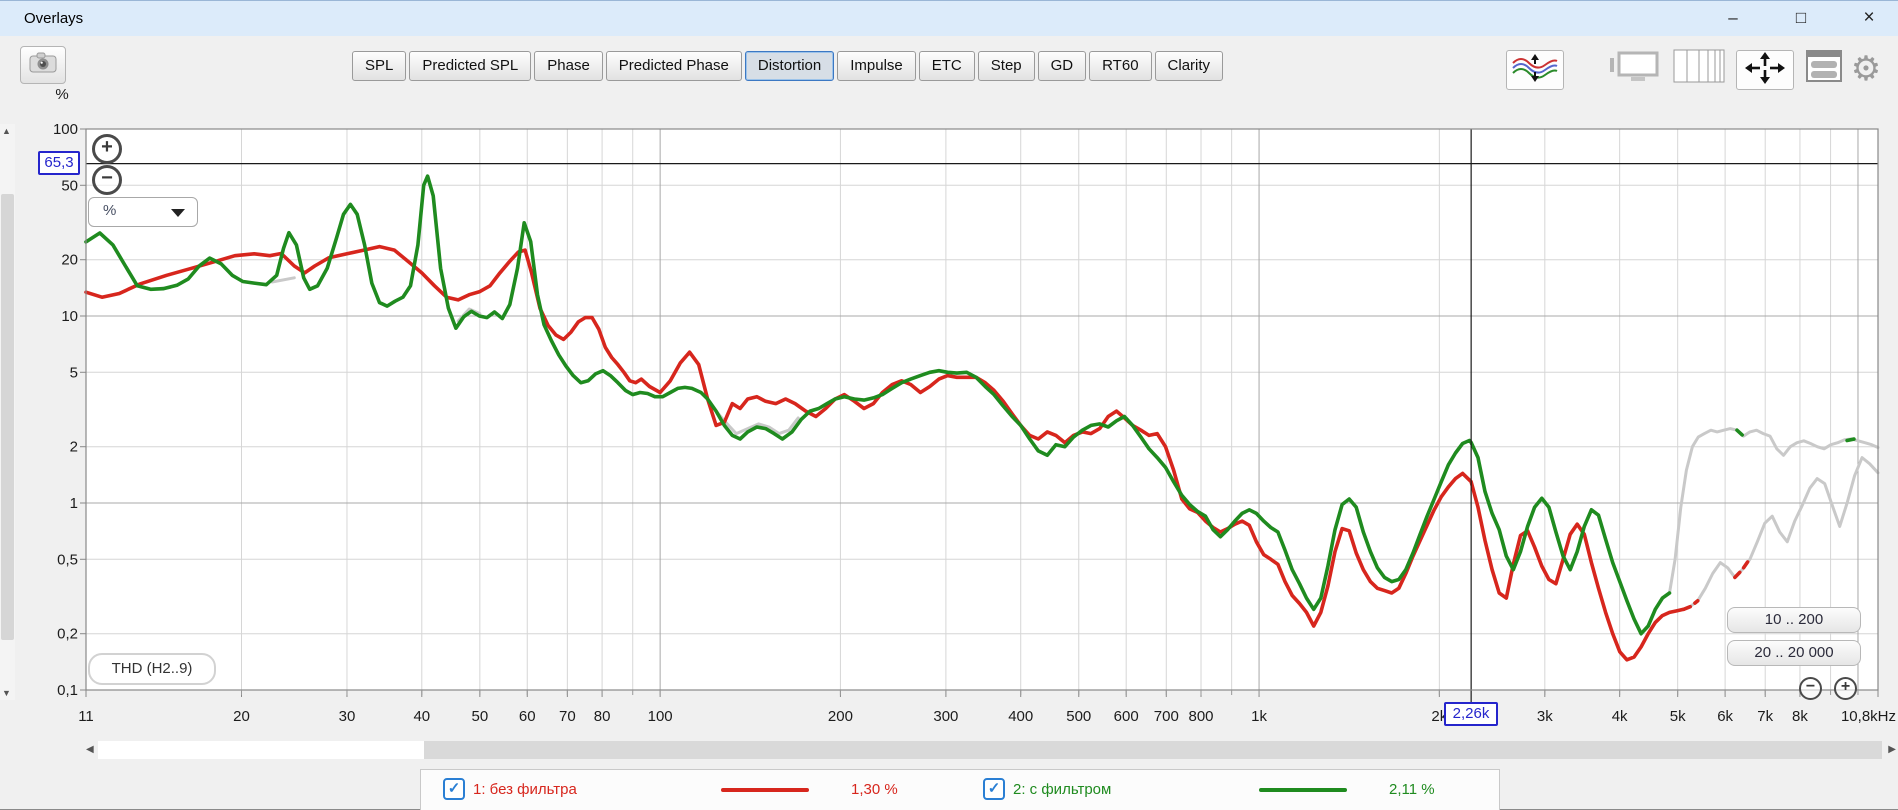 Image resolution: width=1898 pixels, height=810 pixels. What do you see at coordinates (74, 372) in the screenshot?
I see `y-tick-label: 5` at bounding box center [74, 372].